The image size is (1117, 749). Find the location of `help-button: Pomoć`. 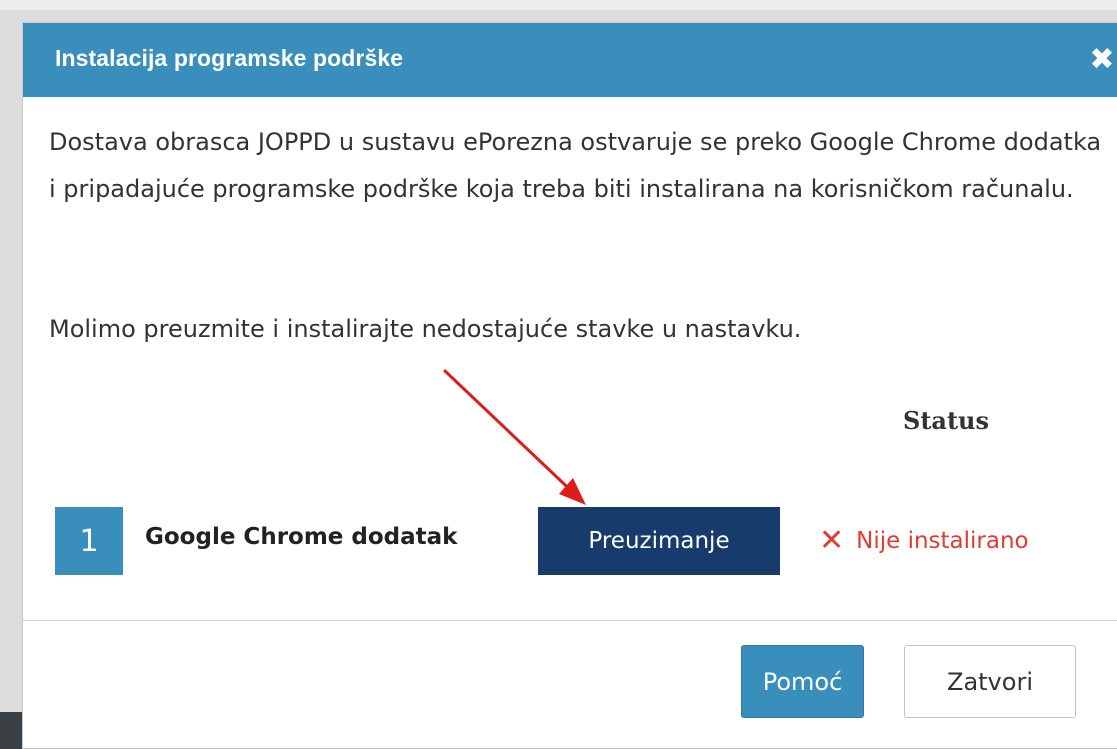

help-button: Pomoć is located at coordinates (802, 681).